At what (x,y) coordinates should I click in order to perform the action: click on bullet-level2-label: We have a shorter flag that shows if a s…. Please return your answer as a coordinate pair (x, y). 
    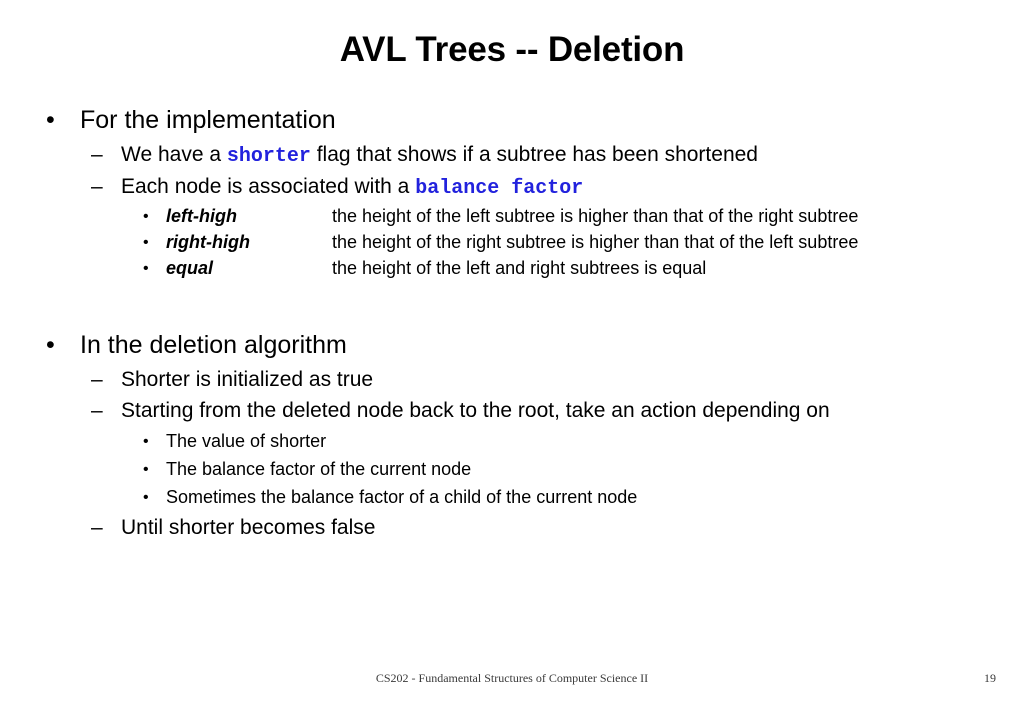
    Looking at the image, I should click on (439, 155).